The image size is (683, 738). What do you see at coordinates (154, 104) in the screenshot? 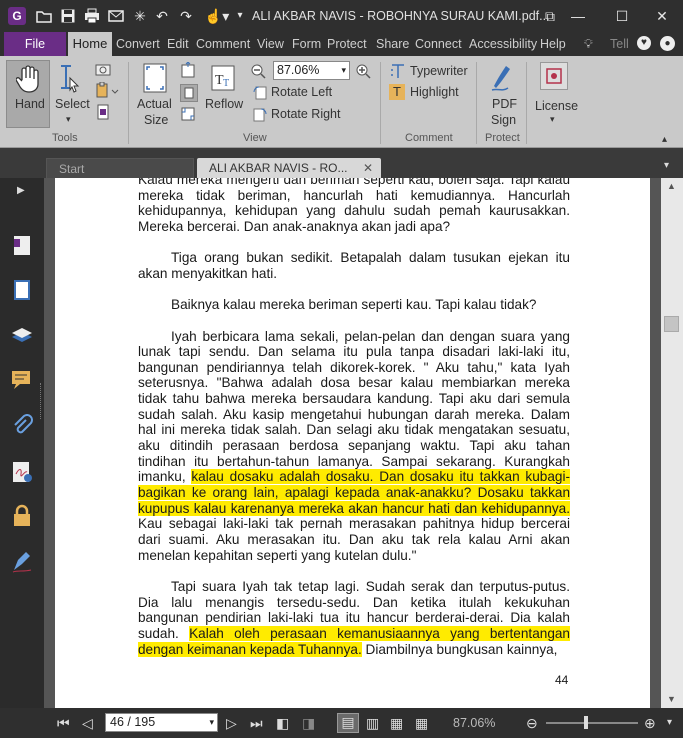
I see `actual-size-label-1: Actual` at bounding box center [154, 104].